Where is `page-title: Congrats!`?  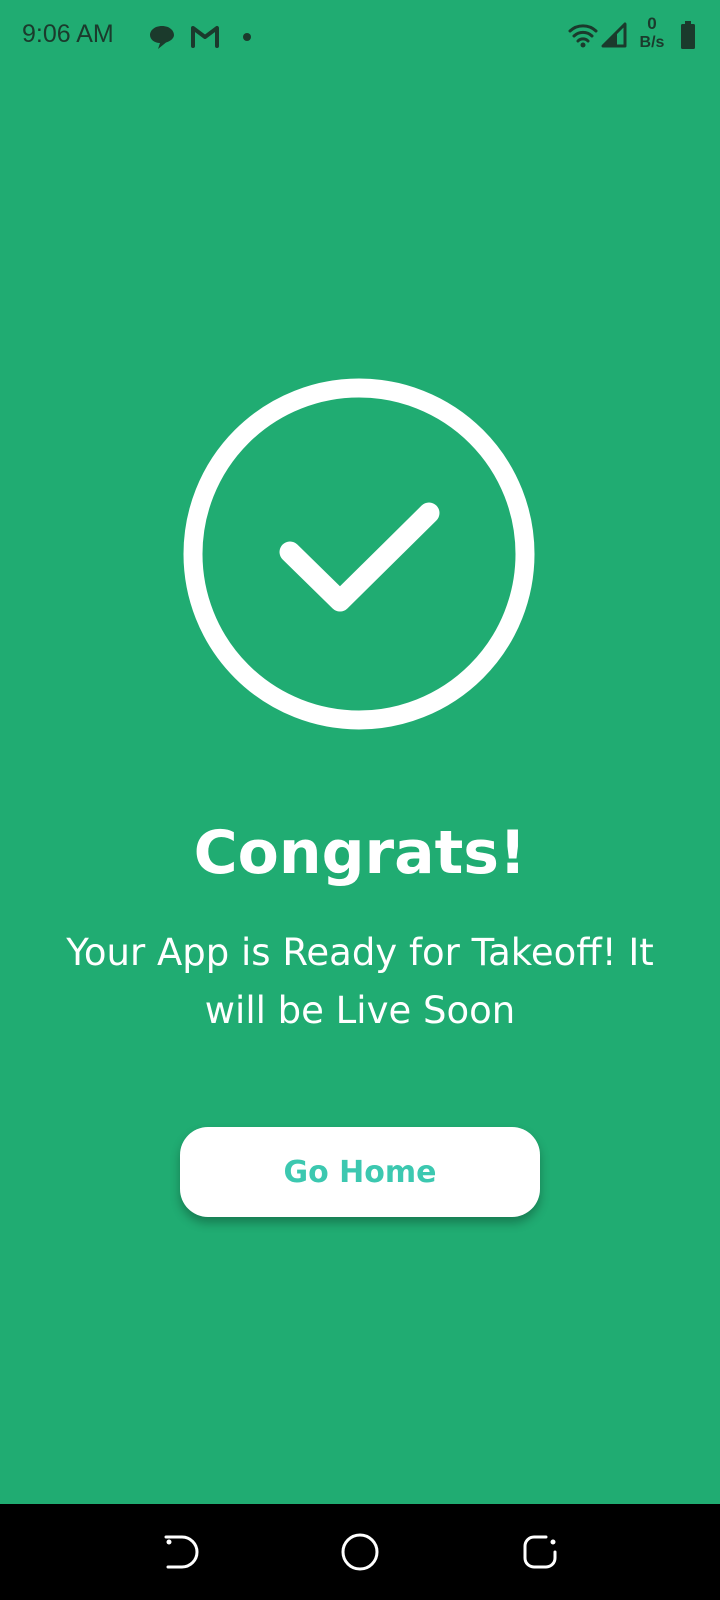 page-title: Congrats! is located at coordinates (360, 853).